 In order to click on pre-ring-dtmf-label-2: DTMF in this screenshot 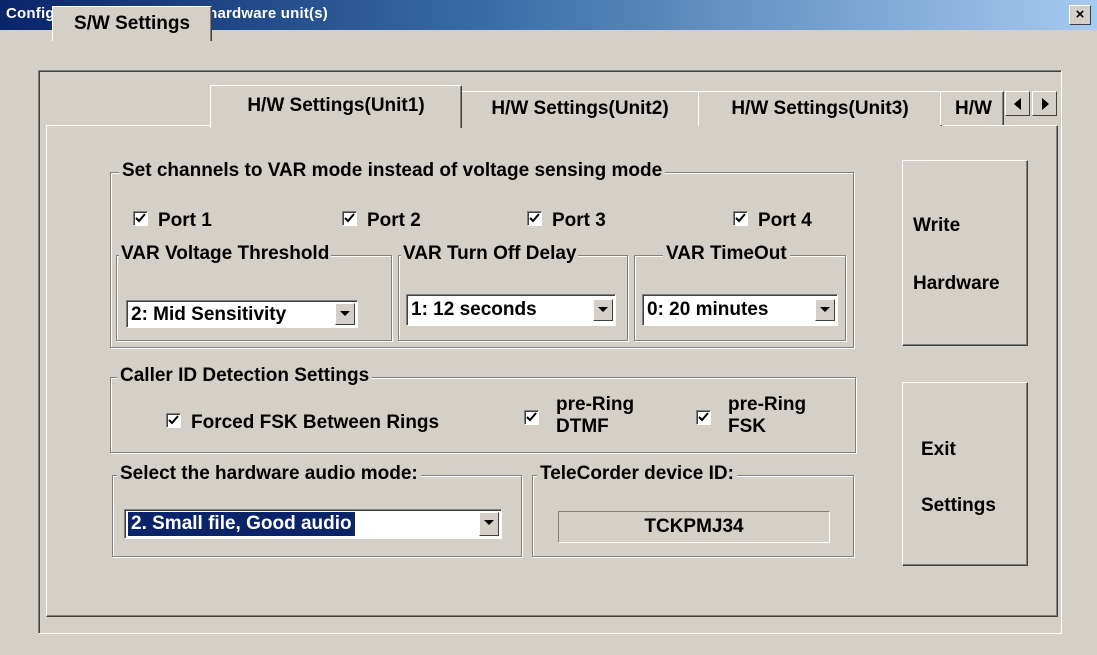, I will do `click(582, 426)`.